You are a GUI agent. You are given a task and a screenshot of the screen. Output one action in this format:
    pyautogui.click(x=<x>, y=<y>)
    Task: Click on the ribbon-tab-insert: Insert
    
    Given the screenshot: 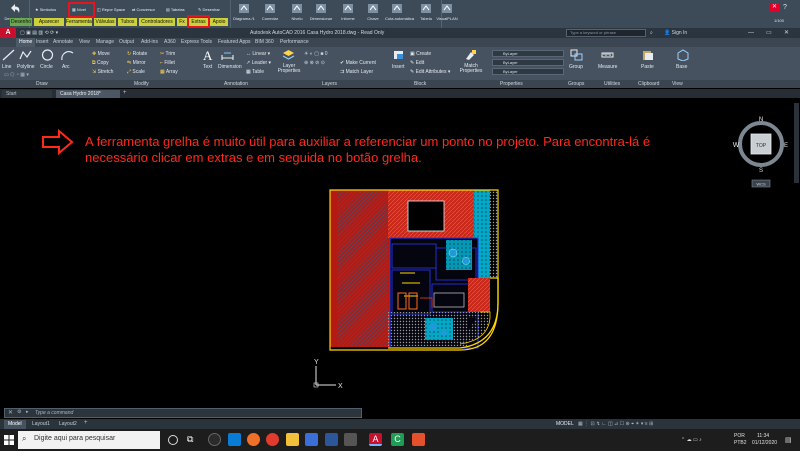 What is the action you would take?
    pyautogui.click(x=42, y=42)
    